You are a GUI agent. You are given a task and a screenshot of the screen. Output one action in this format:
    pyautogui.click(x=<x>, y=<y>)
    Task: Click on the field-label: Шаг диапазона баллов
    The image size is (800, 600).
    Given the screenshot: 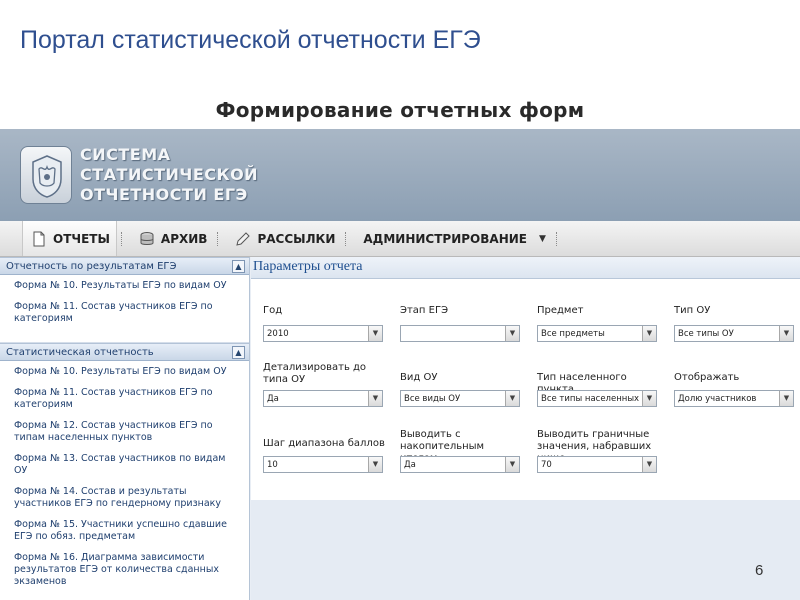 What is the action you would take?
    pyautogui.click(x=324, y=443)
    